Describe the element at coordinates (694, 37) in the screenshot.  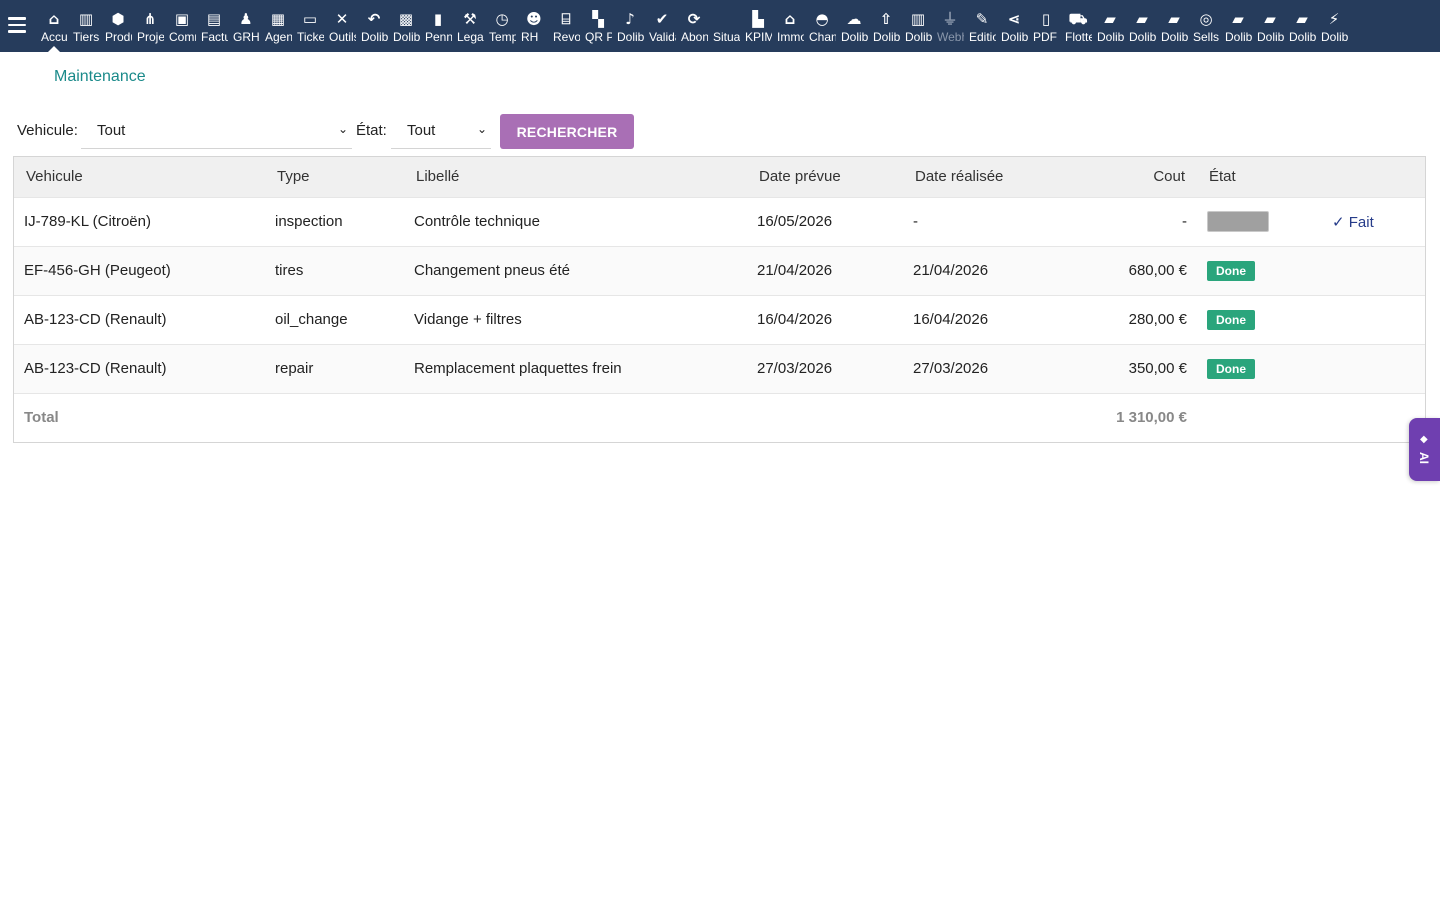
I see `menu-item-label: Abonnements` at that location.